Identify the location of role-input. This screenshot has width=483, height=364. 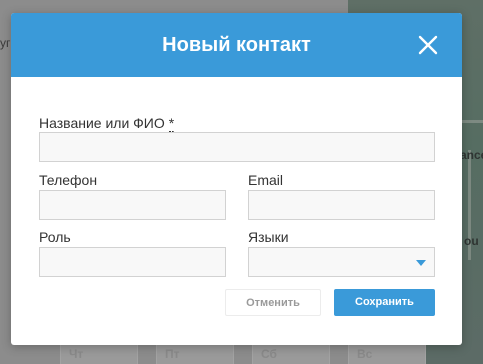
(132, 262).